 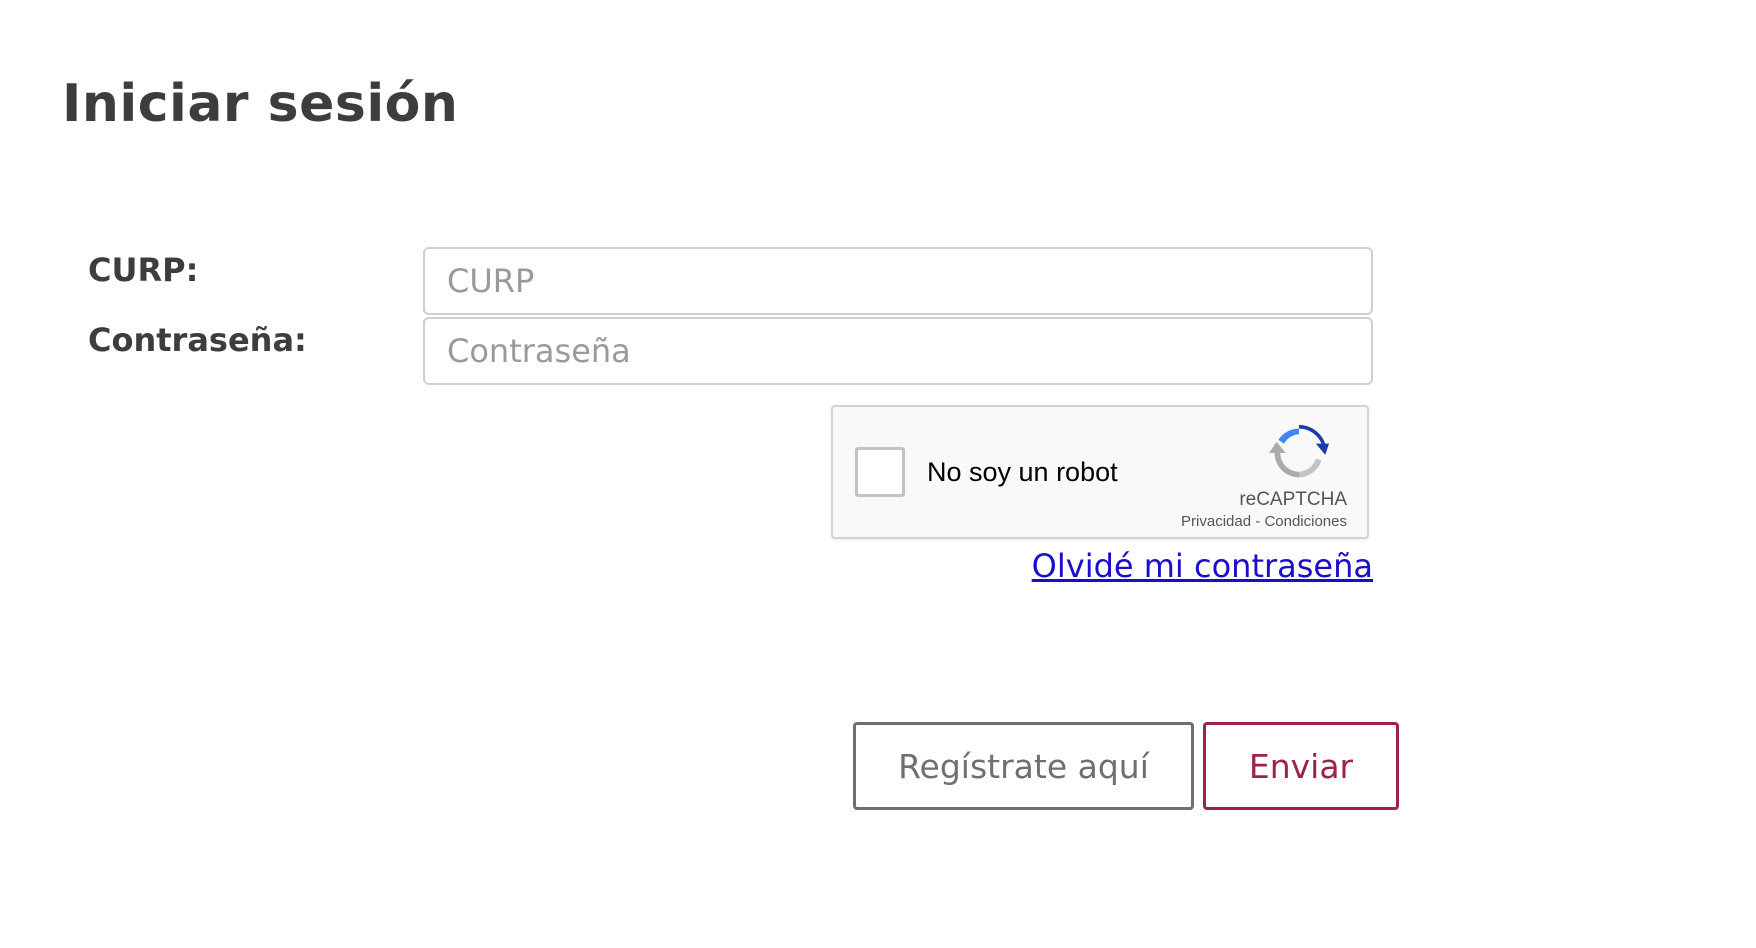 What do you see at coordinates (1293, 499) in the screenshot?
I see `recaptcha-brand: reCAPTCHA` at bounding box center [1293, 499].